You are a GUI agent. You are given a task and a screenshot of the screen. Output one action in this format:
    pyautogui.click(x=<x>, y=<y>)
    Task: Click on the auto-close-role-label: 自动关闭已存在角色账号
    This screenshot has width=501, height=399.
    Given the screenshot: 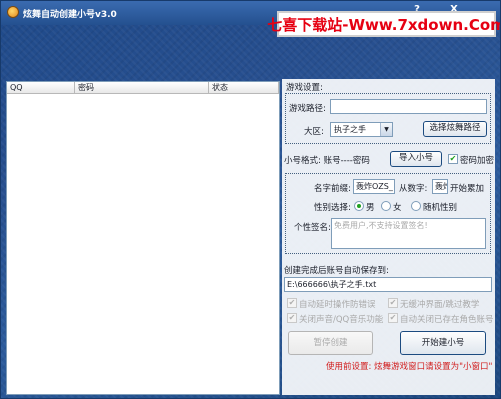 What is the action you would take?
    pyautogui.click(x=447, y=320)
    